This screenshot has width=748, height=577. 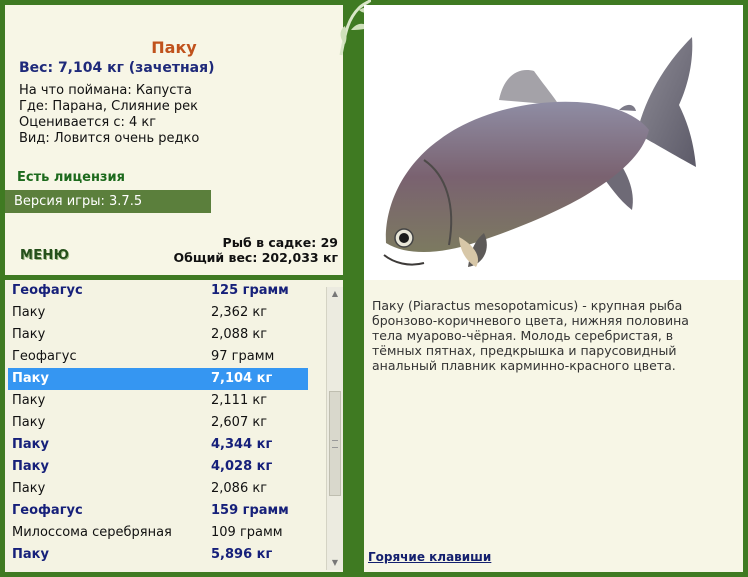 I want to click on catch-weight: 2,607 кг, so click(x=239, y=422).